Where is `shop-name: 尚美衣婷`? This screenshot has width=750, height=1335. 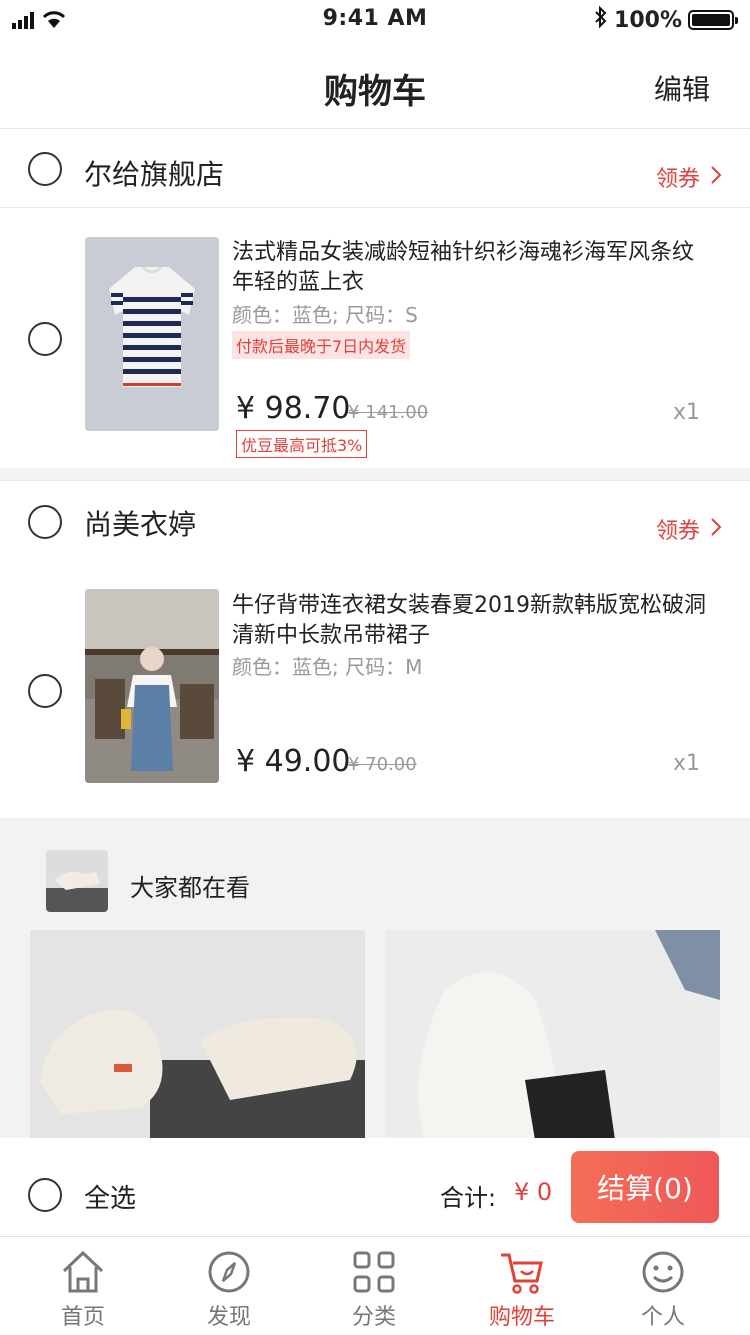
shop-name: 尚美衣婷 is located at coordinates (140, 523).